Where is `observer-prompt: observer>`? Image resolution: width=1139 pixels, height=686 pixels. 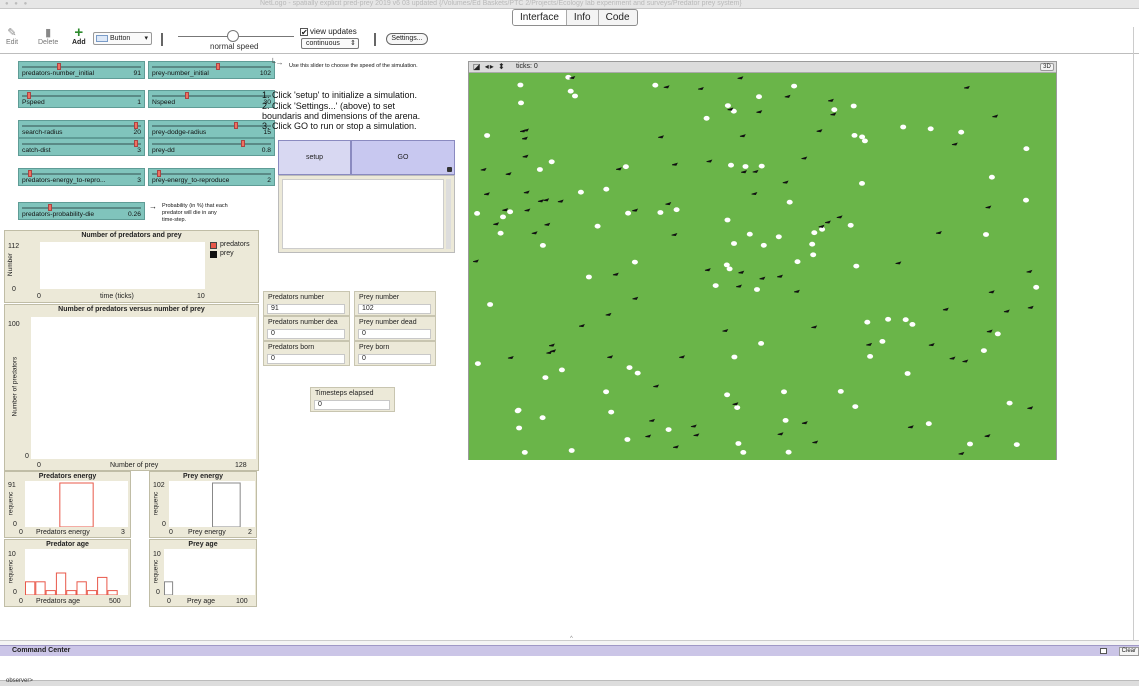 observer-prompt: observer> is located at coordinates (19, 681).